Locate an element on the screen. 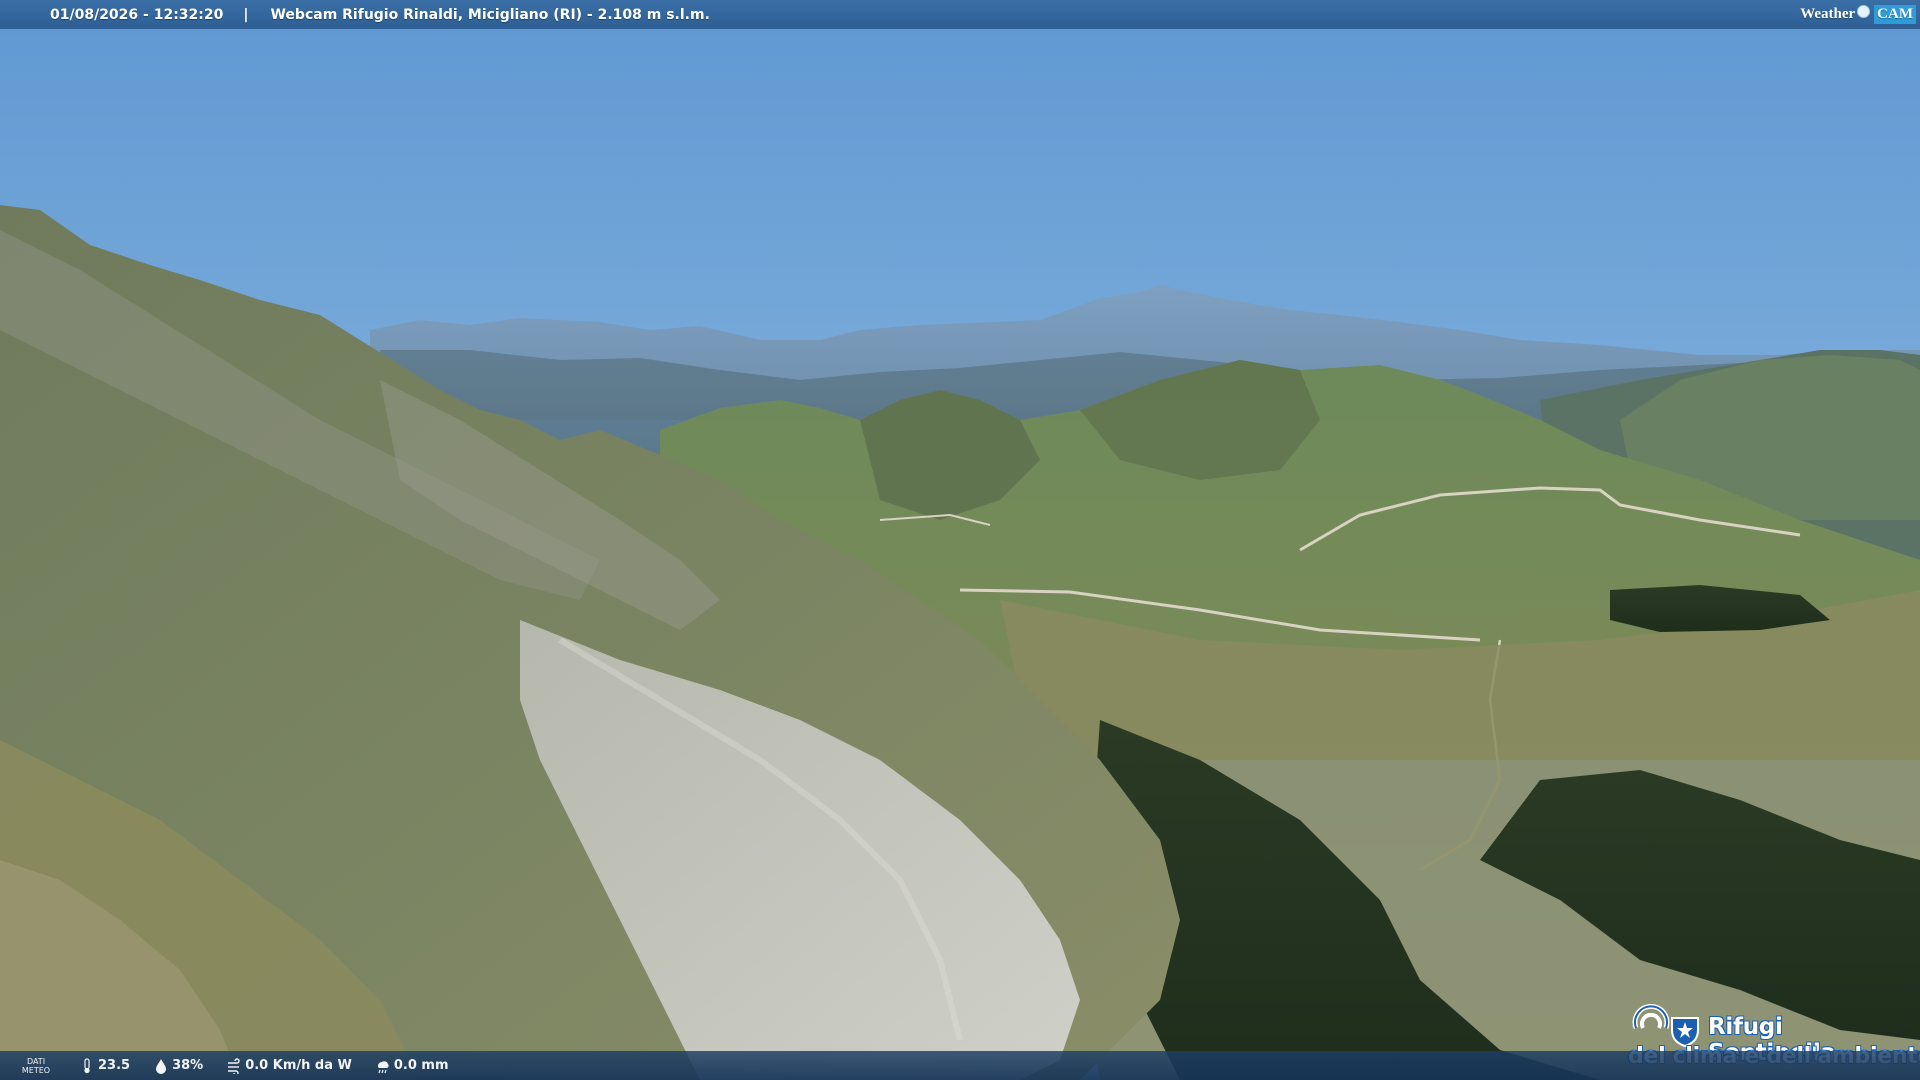 The image size is (1920, 1080). wind-icon is located at coordinates (234, 1065).